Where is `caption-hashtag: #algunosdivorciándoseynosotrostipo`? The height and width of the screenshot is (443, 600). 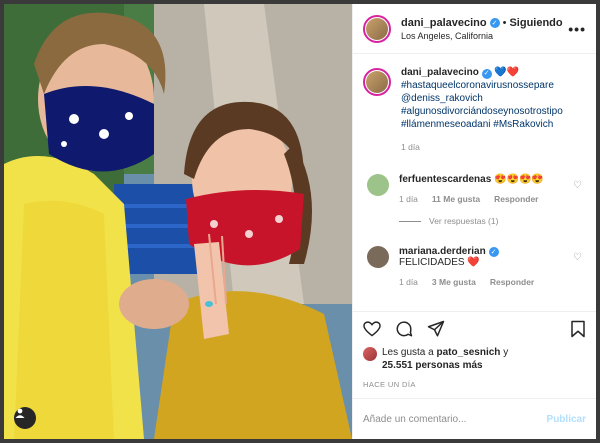
caption-hashtag: #algunosdivorciándoseynosotrostipo is located at coordinates (482, 111).